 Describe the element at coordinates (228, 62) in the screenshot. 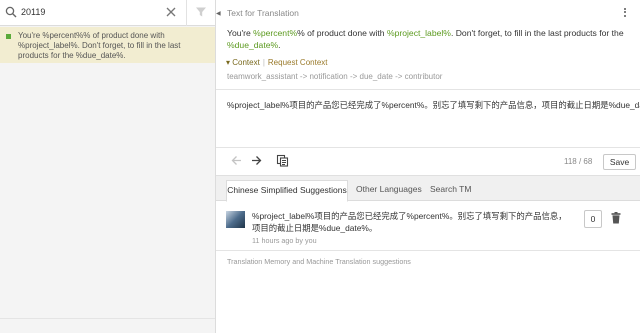

I see `caret-down-icon: ▾` at that location.